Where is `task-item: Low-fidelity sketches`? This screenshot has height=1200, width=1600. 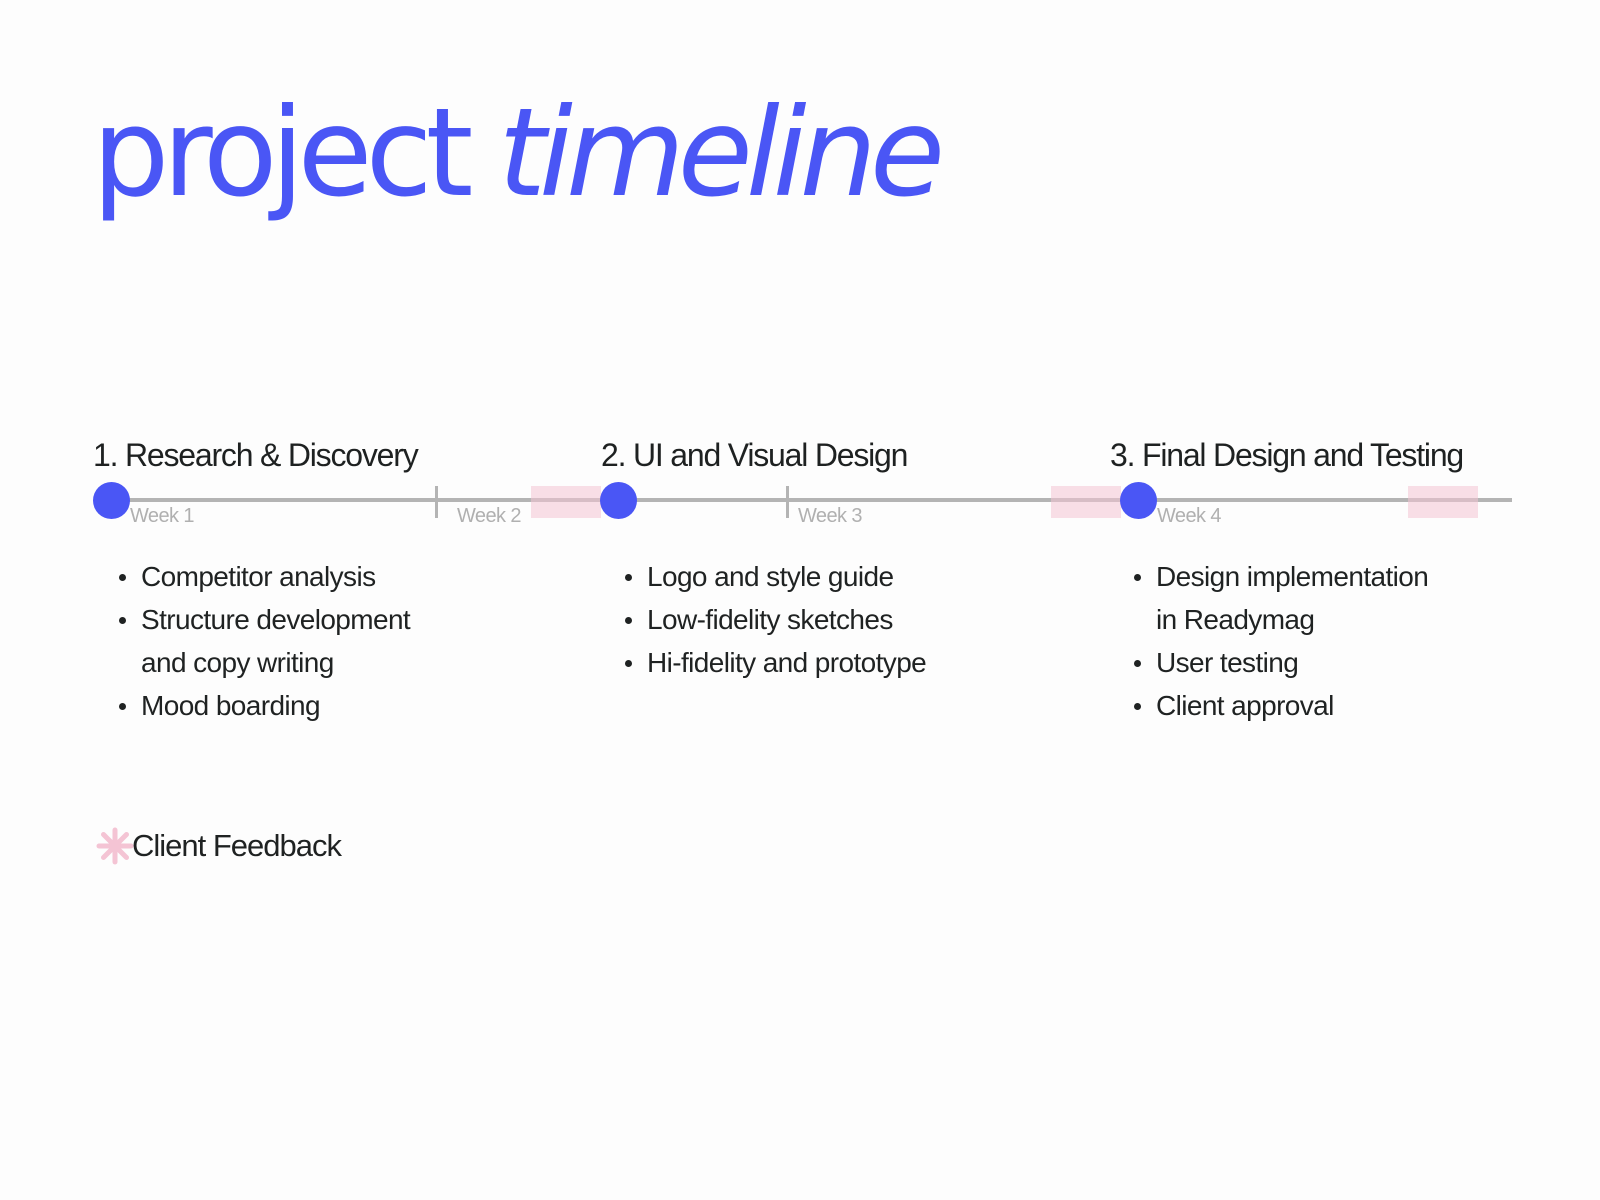 task-item: Low-fidelity sketches is located at coordinates (775, 619).